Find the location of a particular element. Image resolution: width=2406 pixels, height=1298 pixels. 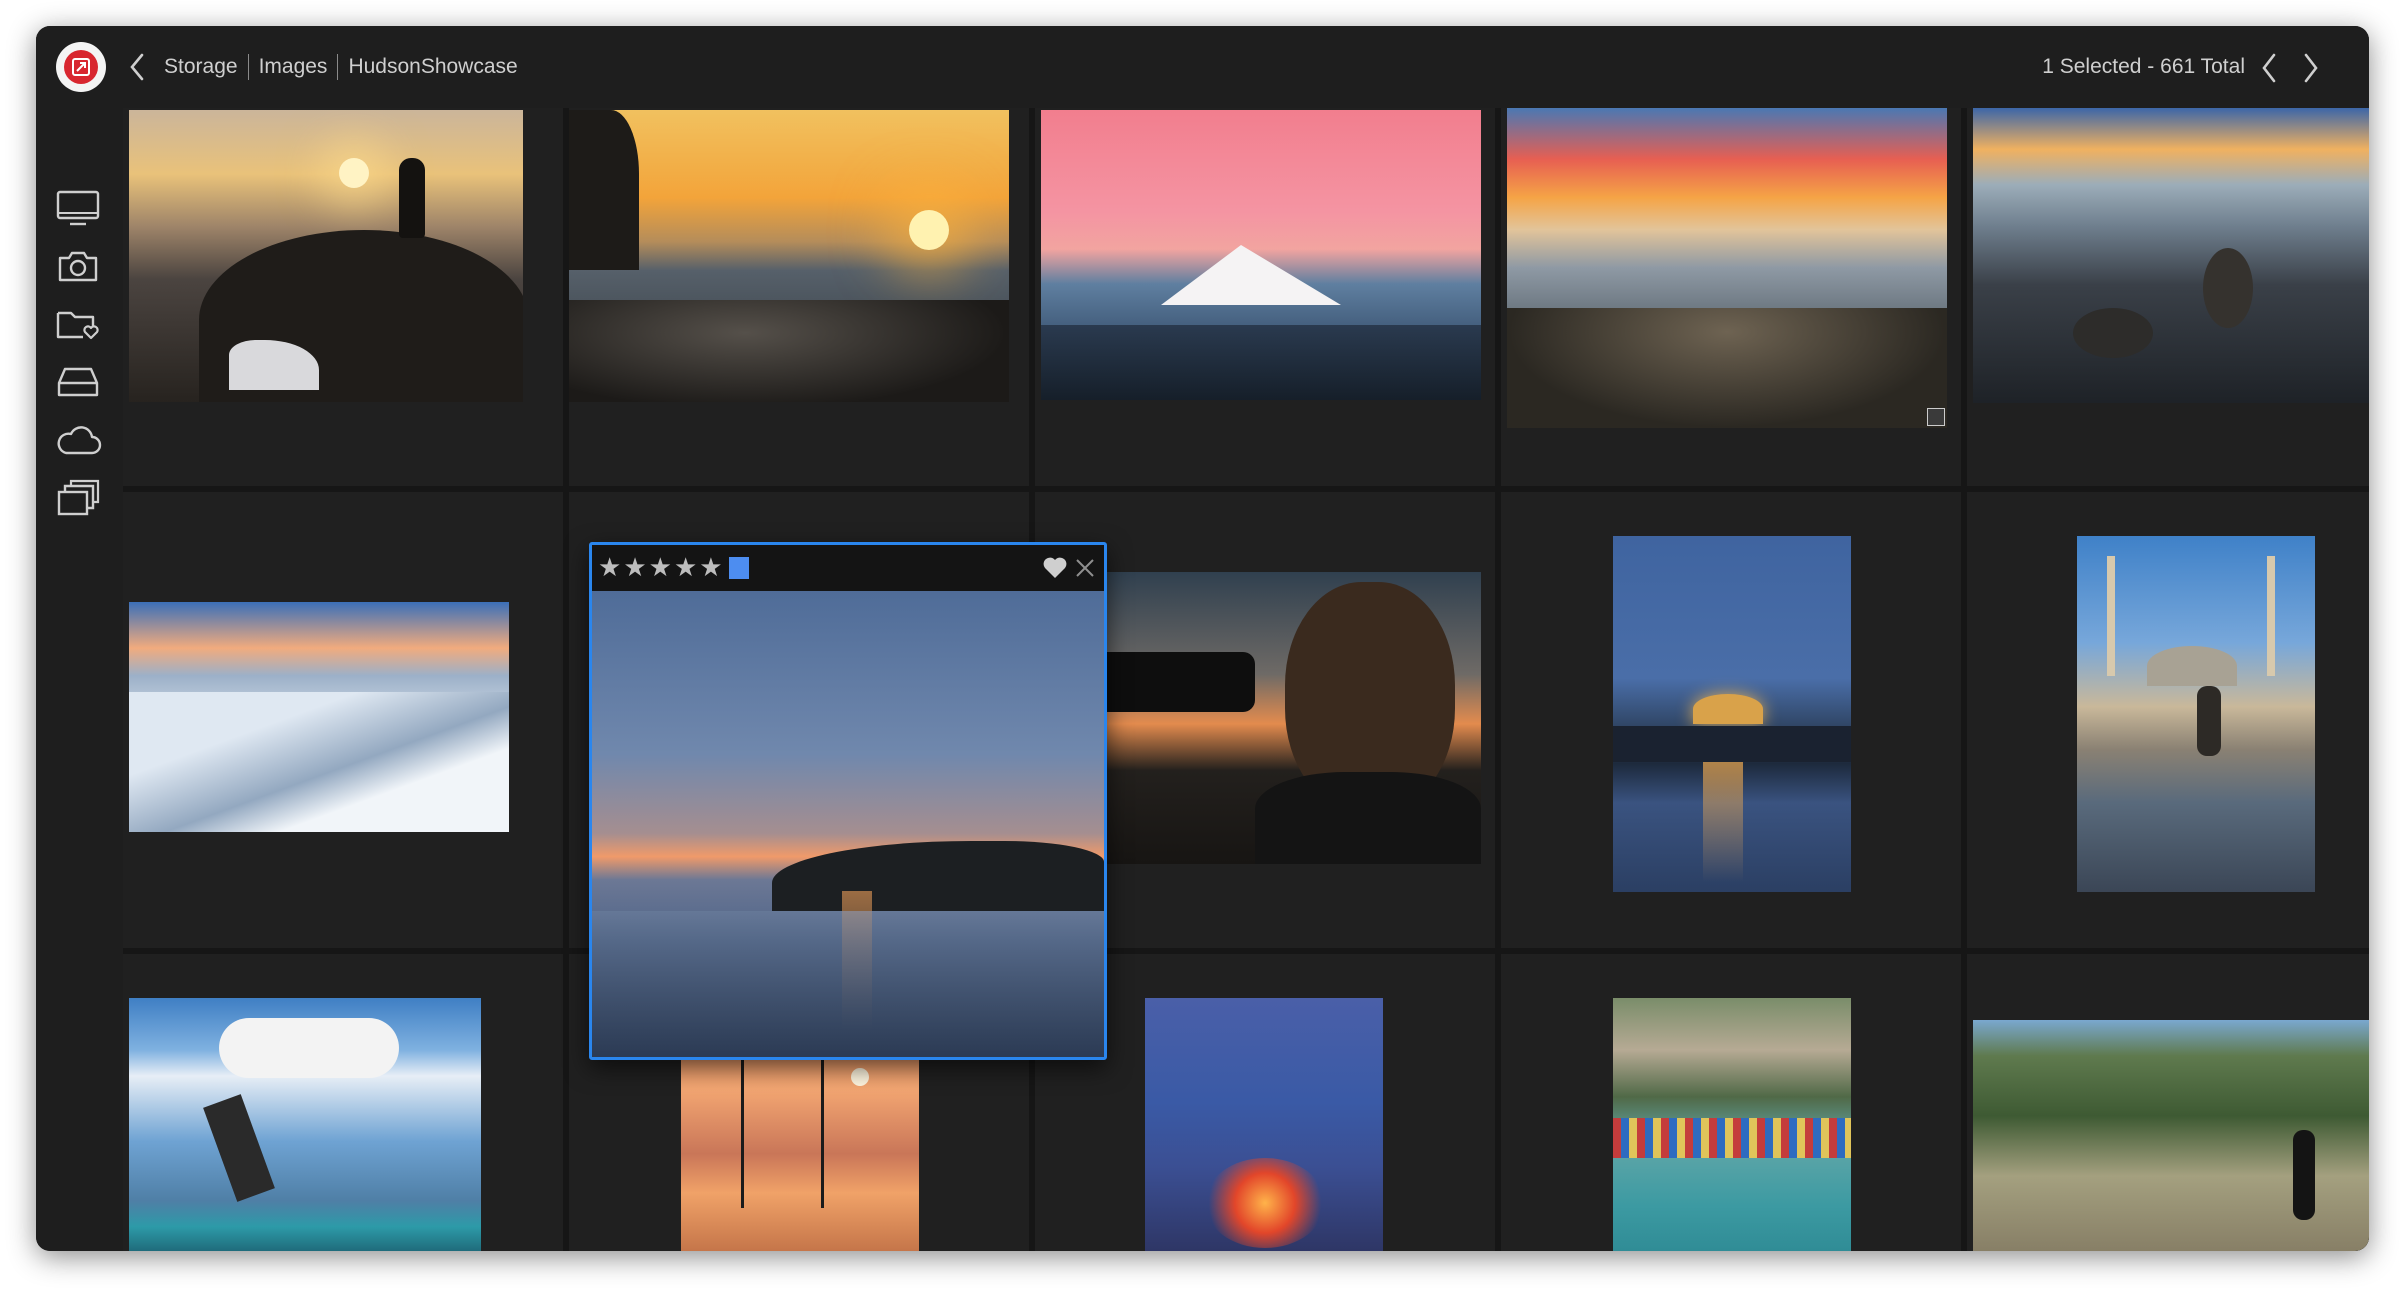

thumbnail-volcano-eruption is located at coordinates (1264, 1124).